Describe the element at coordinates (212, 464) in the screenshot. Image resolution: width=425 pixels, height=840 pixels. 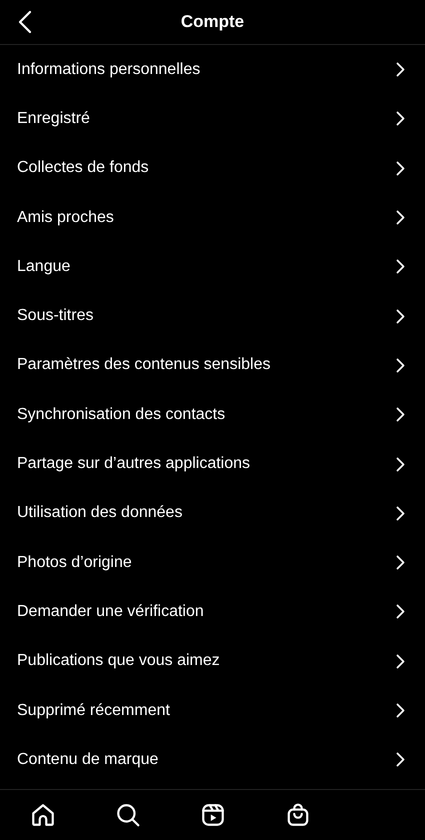
I see `menu-item: Partage sur d’autres applications` at that location.